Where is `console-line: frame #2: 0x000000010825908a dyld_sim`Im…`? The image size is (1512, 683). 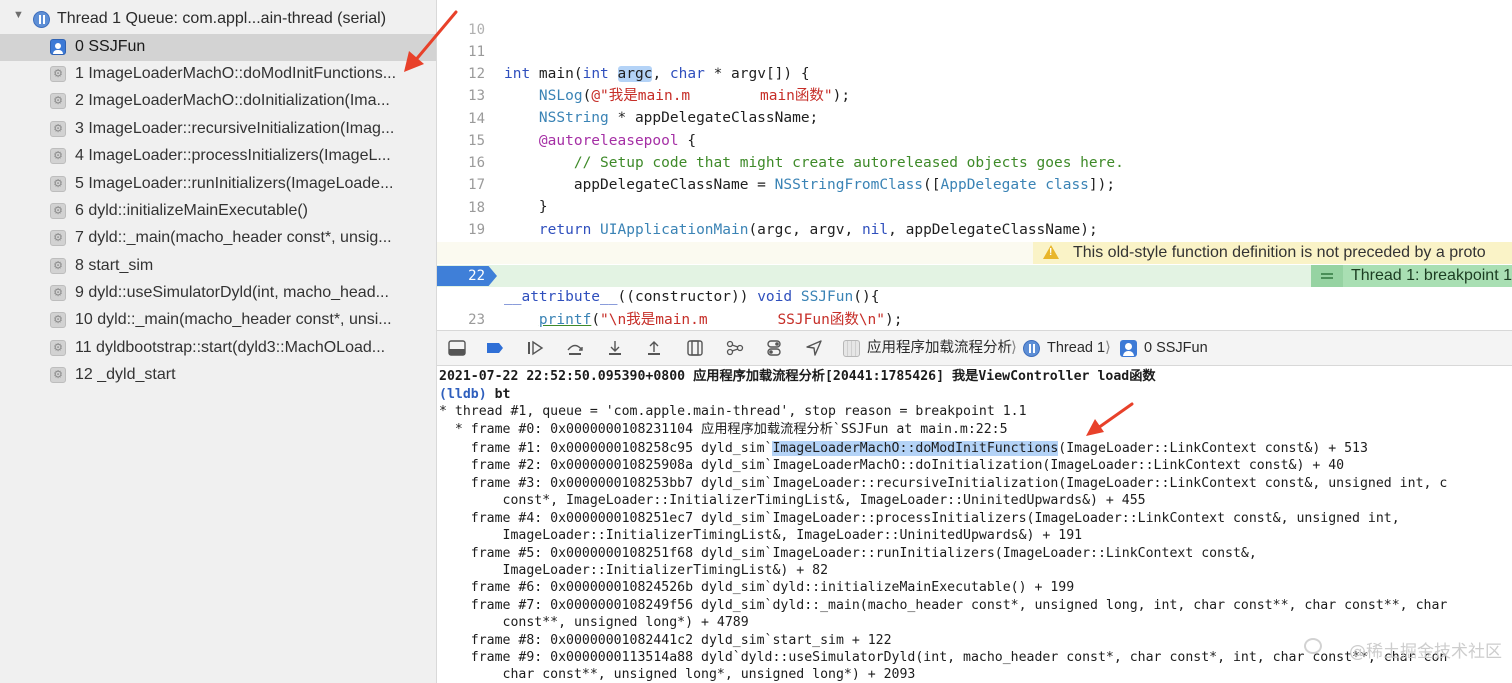 console-line: frame #2: 0x000000010825908a dyld_sim`Im… is located at coordinates (892, 465).